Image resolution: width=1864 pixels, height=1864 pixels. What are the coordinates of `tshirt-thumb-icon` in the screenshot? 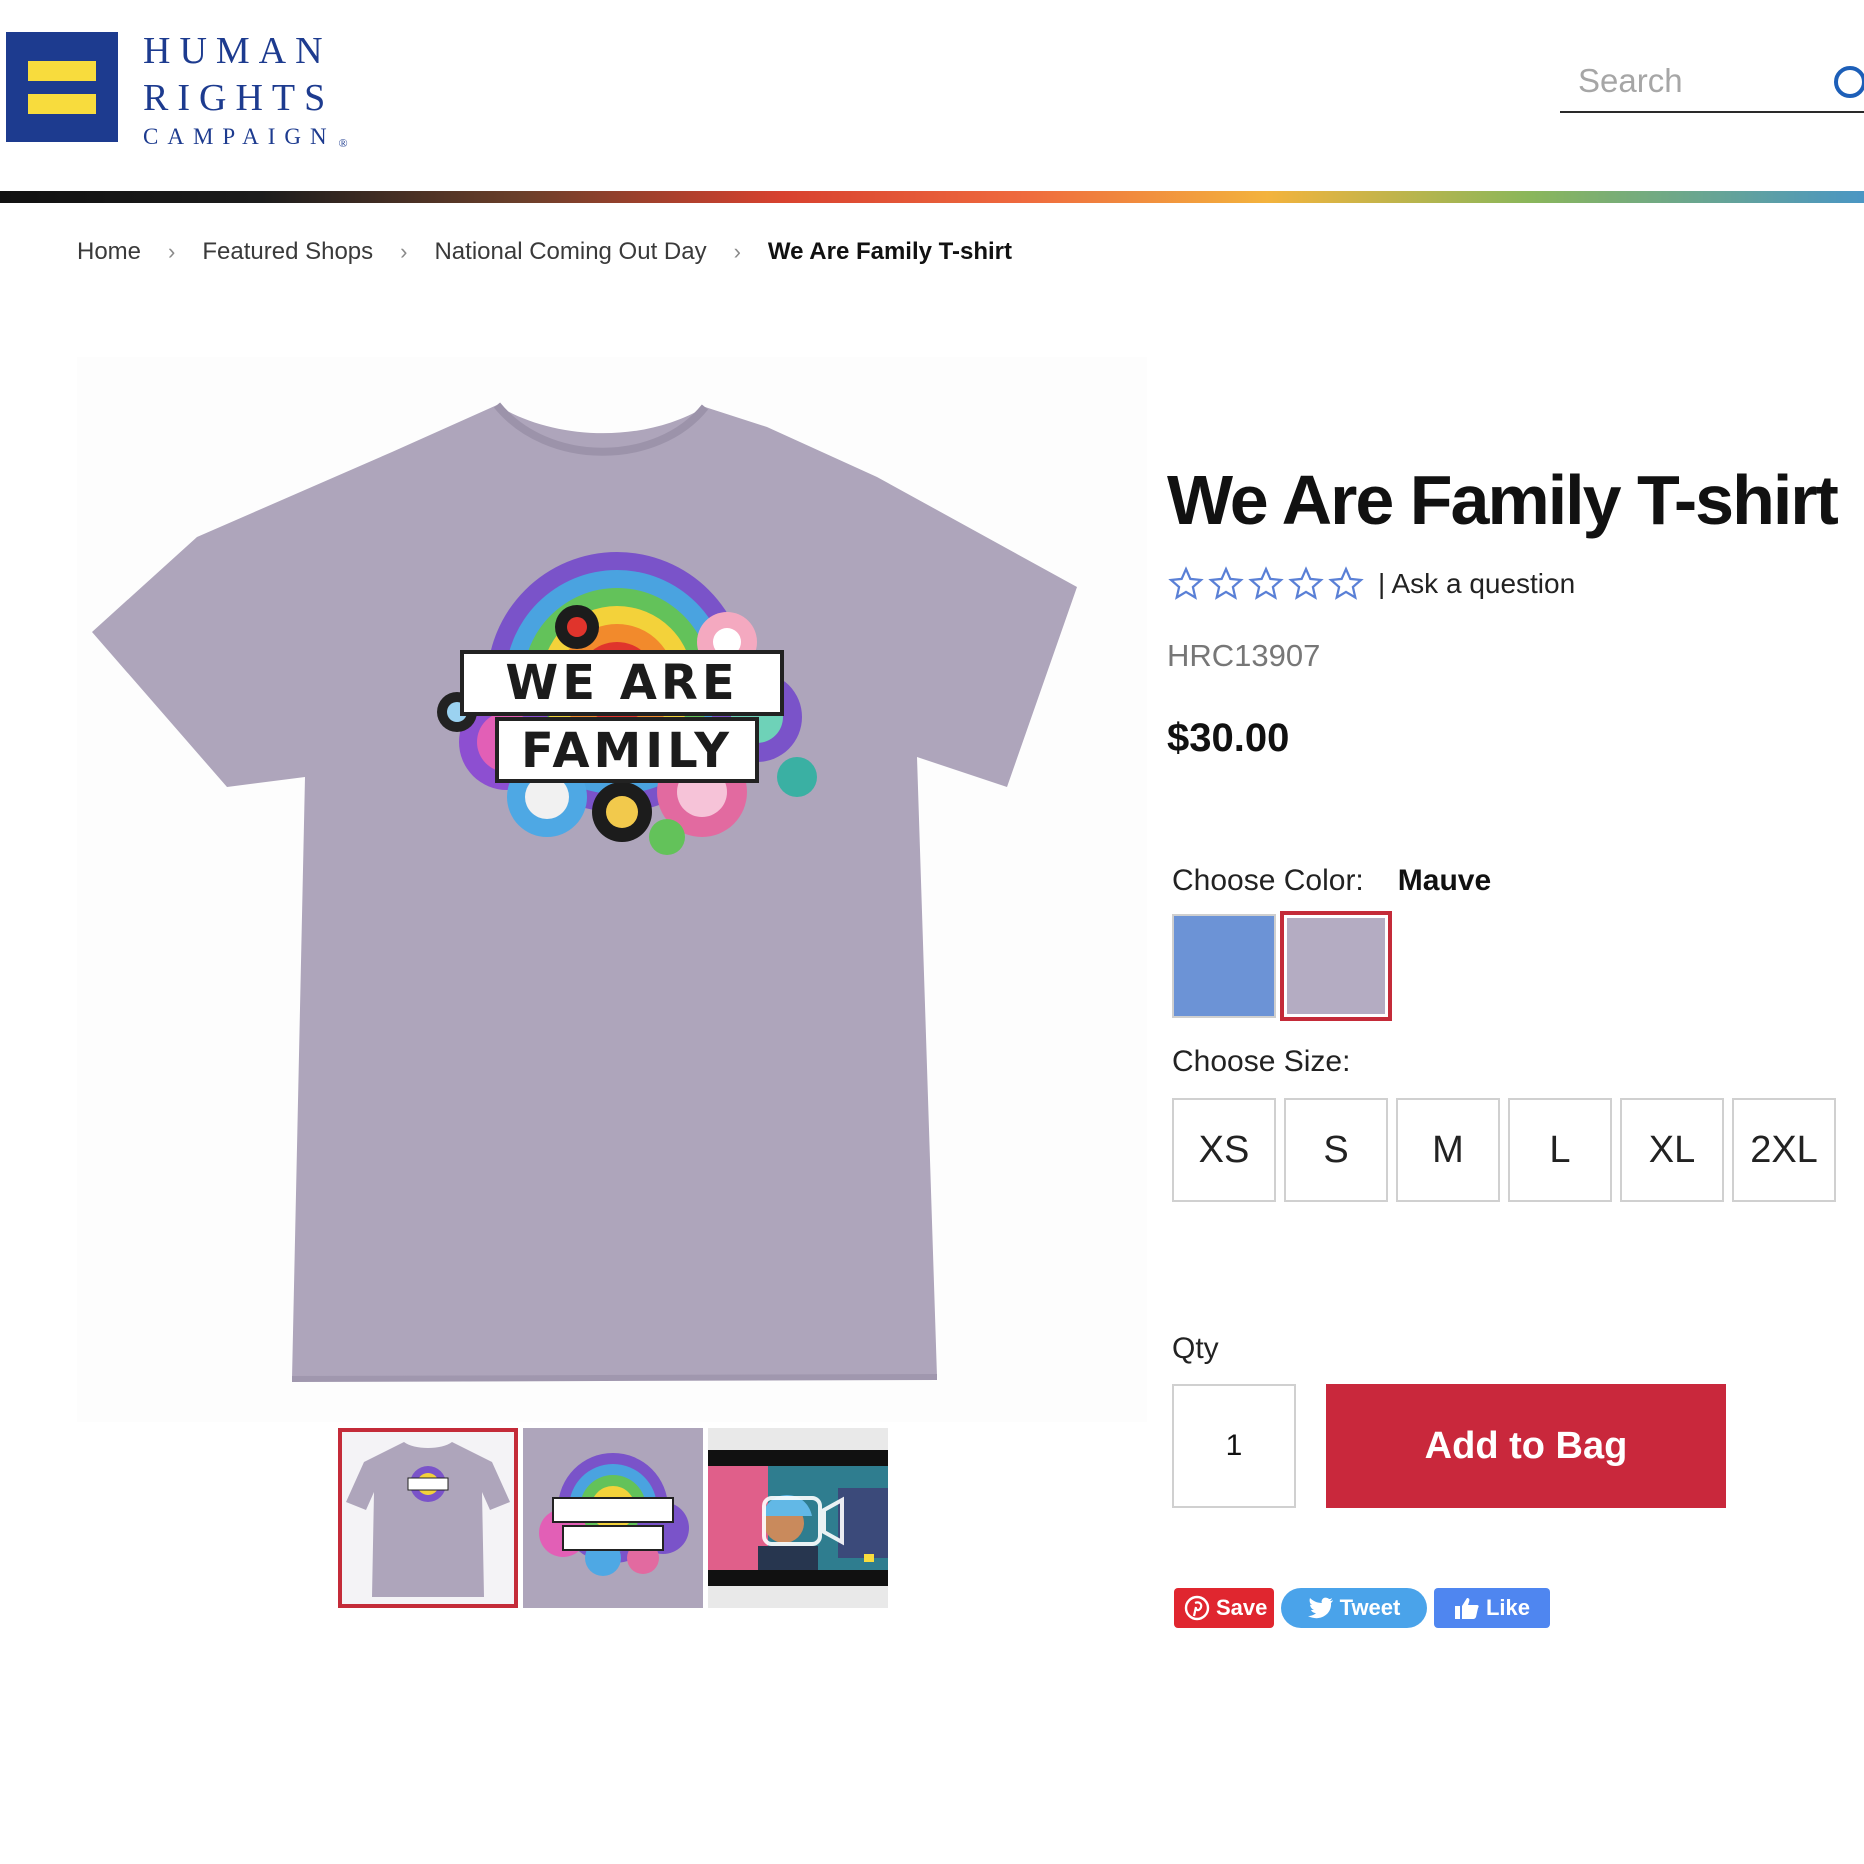 It's located at (428, 1519).